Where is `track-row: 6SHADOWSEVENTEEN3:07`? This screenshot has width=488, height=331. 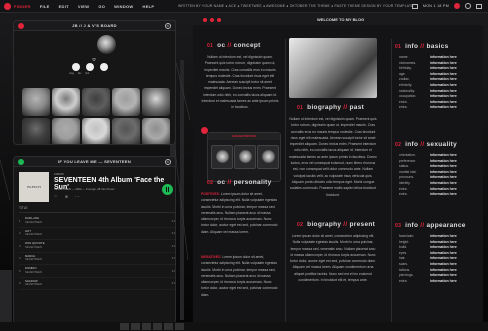 track-row: 6SHADOWSEVENTEEN3:07 is located at coordinates (97, 284).